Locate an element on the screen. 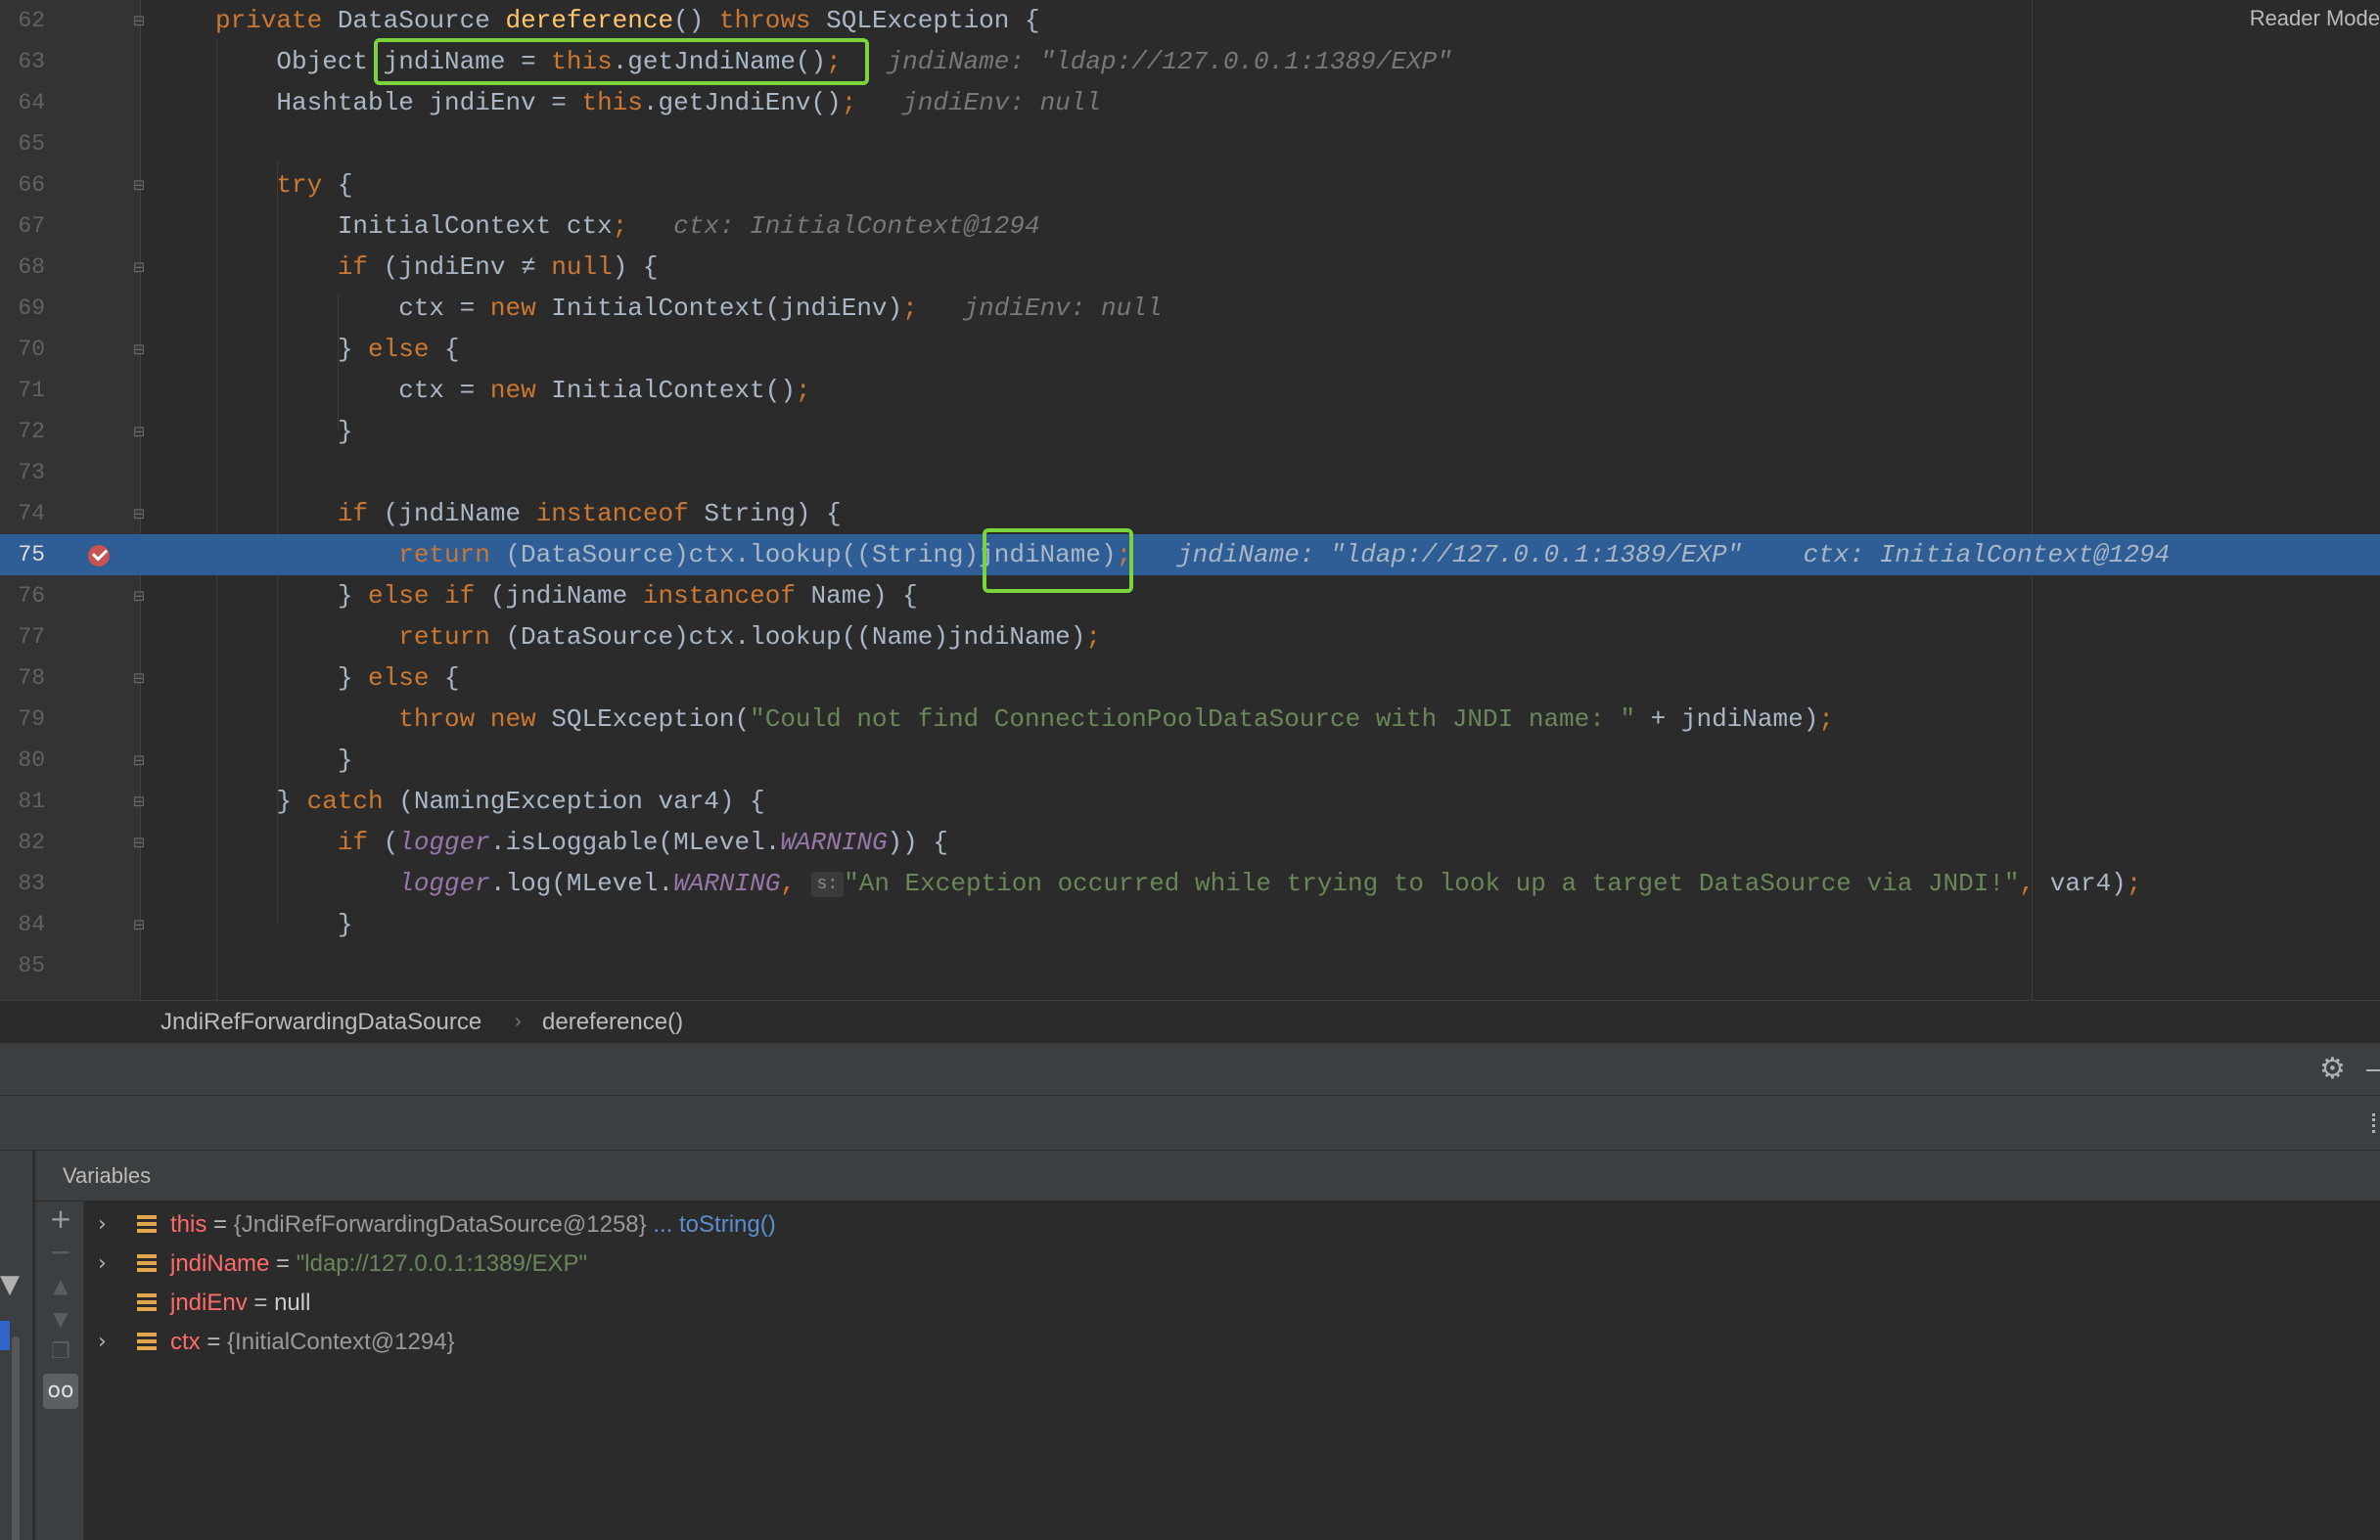  code-text: } catch (NamingException var4) { is located at coordinates (489, 801).